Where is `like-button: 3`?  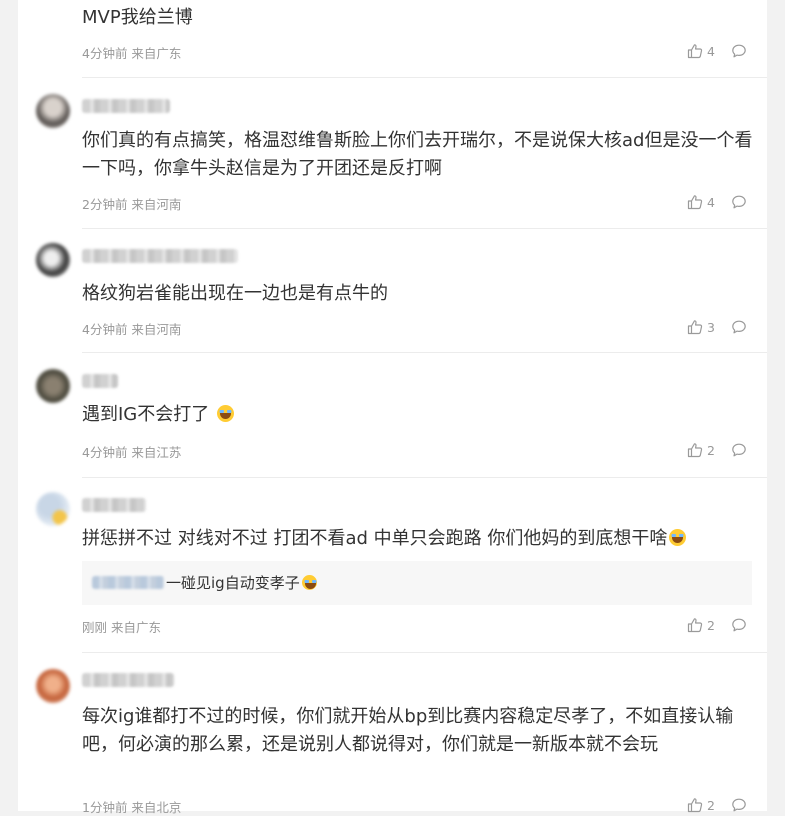 like-button: 3 is located at coordinates (701, 327).